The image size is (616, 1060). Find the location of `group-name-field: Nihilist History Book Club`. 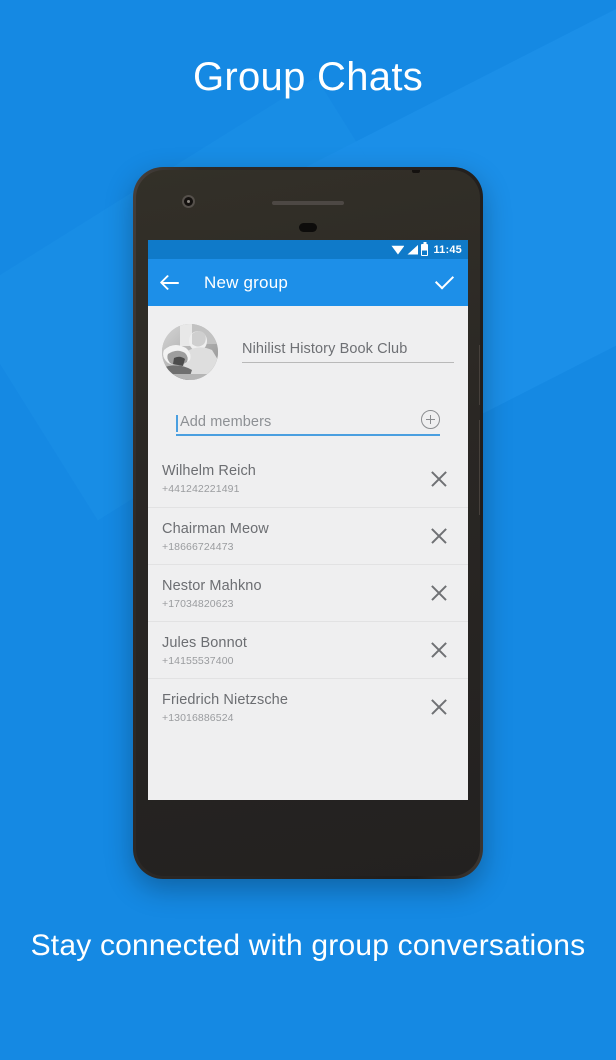

group-name-field: Nihilist History Book Club is located at coordinates (348, 352).